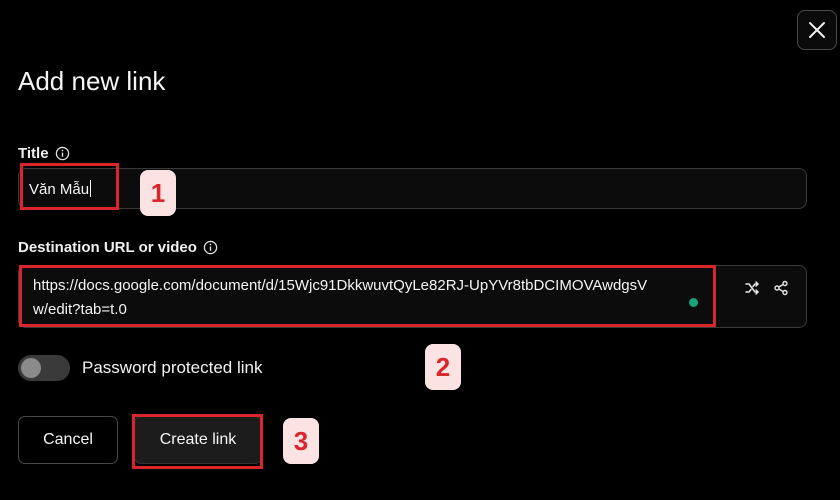 This screenshot has height=500, width=840. What do you see at coordinates (158, 193) in the screenshot?
I see `step-badge-1: 1` at bounding box center [158, 193].